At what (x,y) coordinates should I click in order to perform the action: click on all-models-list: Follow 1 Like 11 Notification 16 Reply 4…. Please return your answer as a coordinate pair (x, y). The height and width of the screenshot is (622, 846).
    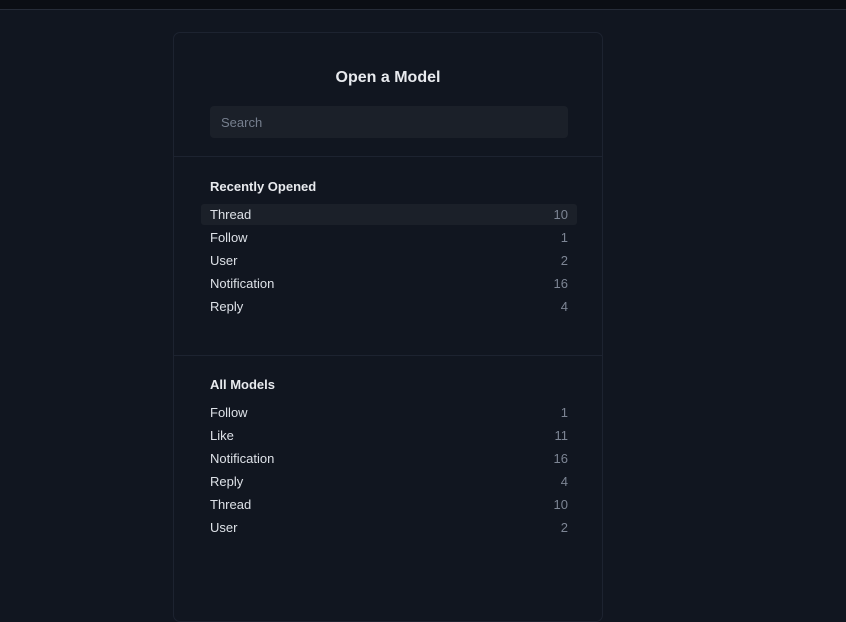
    Looking at the image, I should click on (389, 471).